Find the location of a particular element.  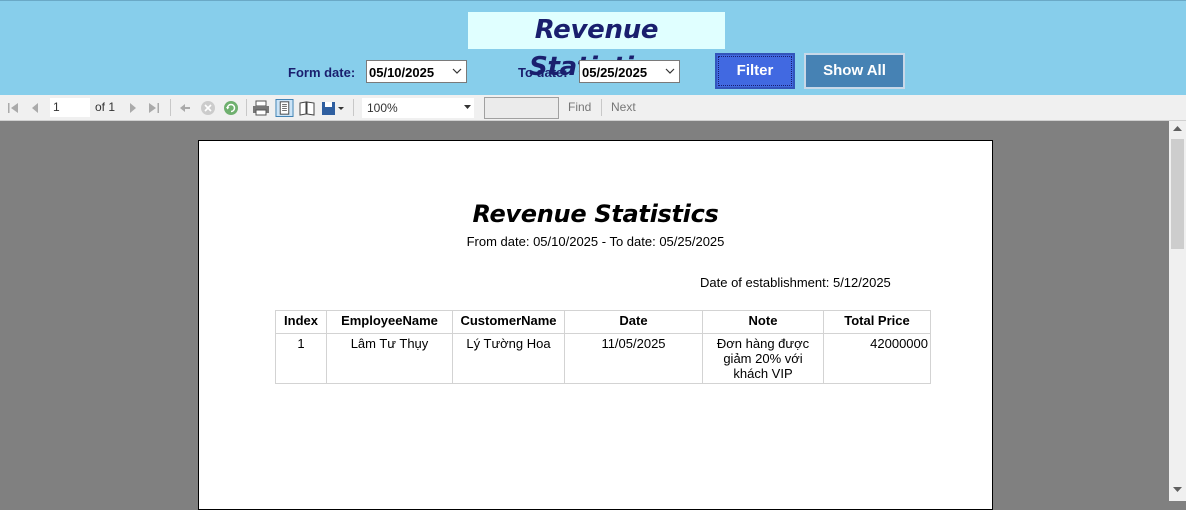

app-title: Revenue Statistics is located at coordinates (596, 47).